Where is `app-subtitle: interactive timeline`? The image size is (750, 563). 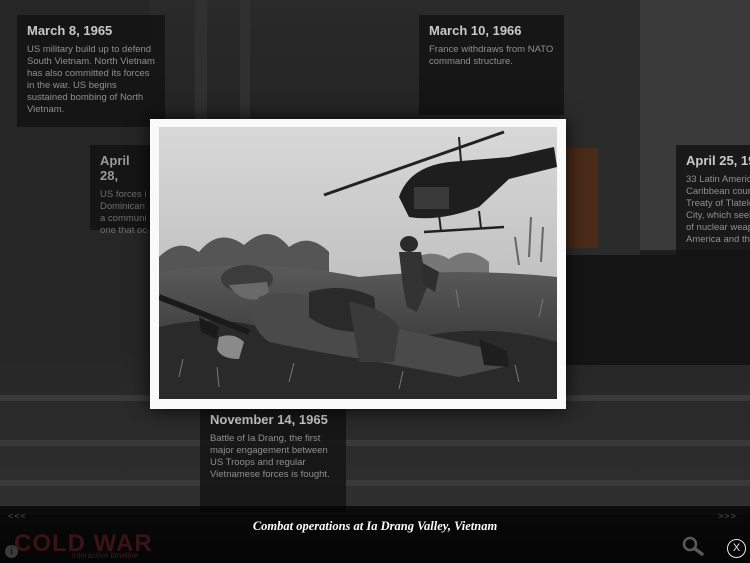
app-subtitle: interactive timeline is located at coordinates (105, 555).